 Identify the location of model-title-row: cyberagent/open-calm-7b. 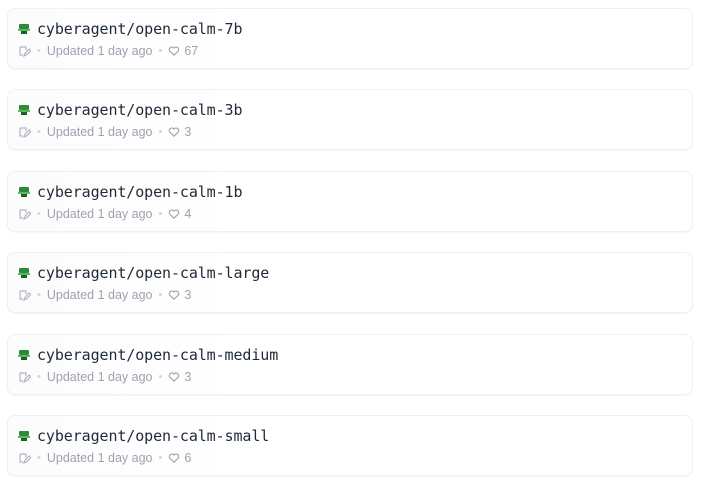
(130, 29).